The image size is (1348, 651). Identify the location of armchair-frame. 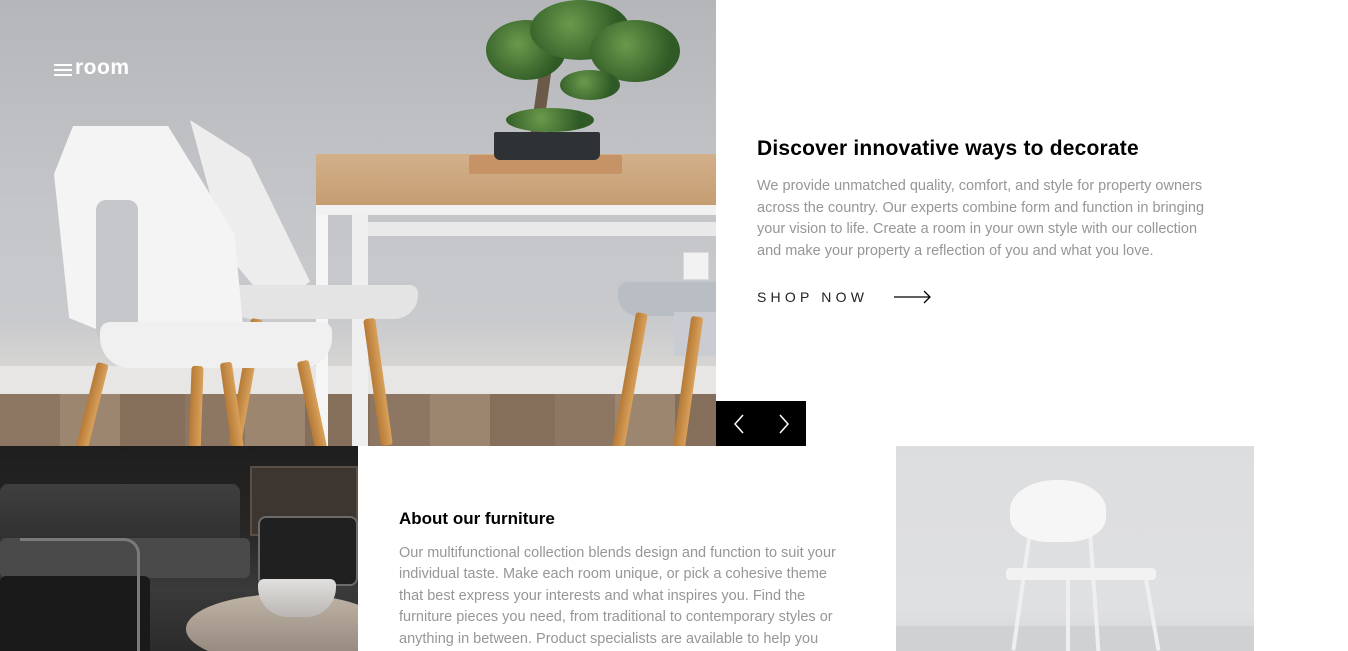
(80, 594).